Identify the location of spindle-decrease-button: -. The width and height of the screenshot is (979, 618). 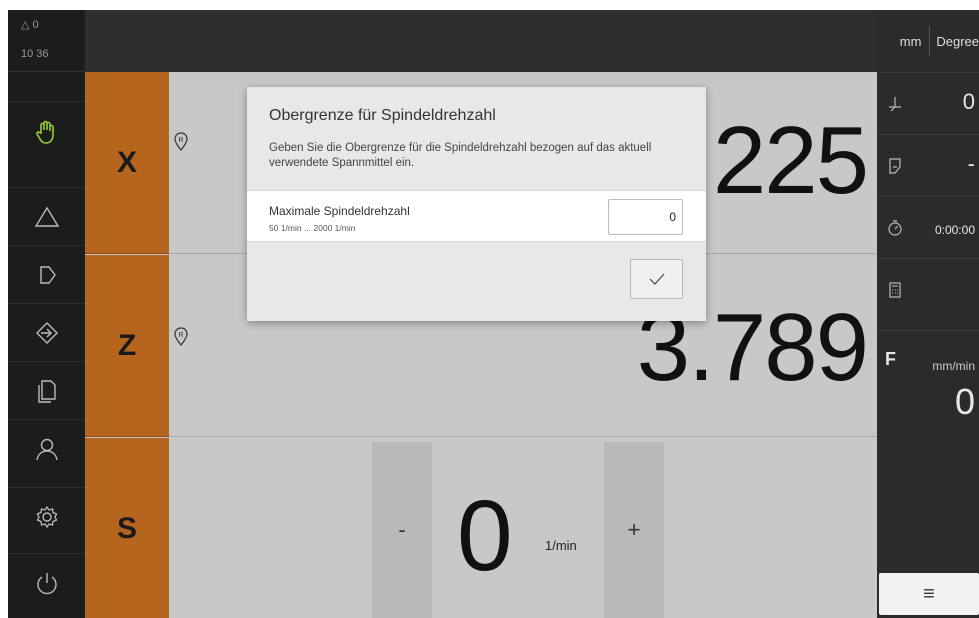
(402, 530).